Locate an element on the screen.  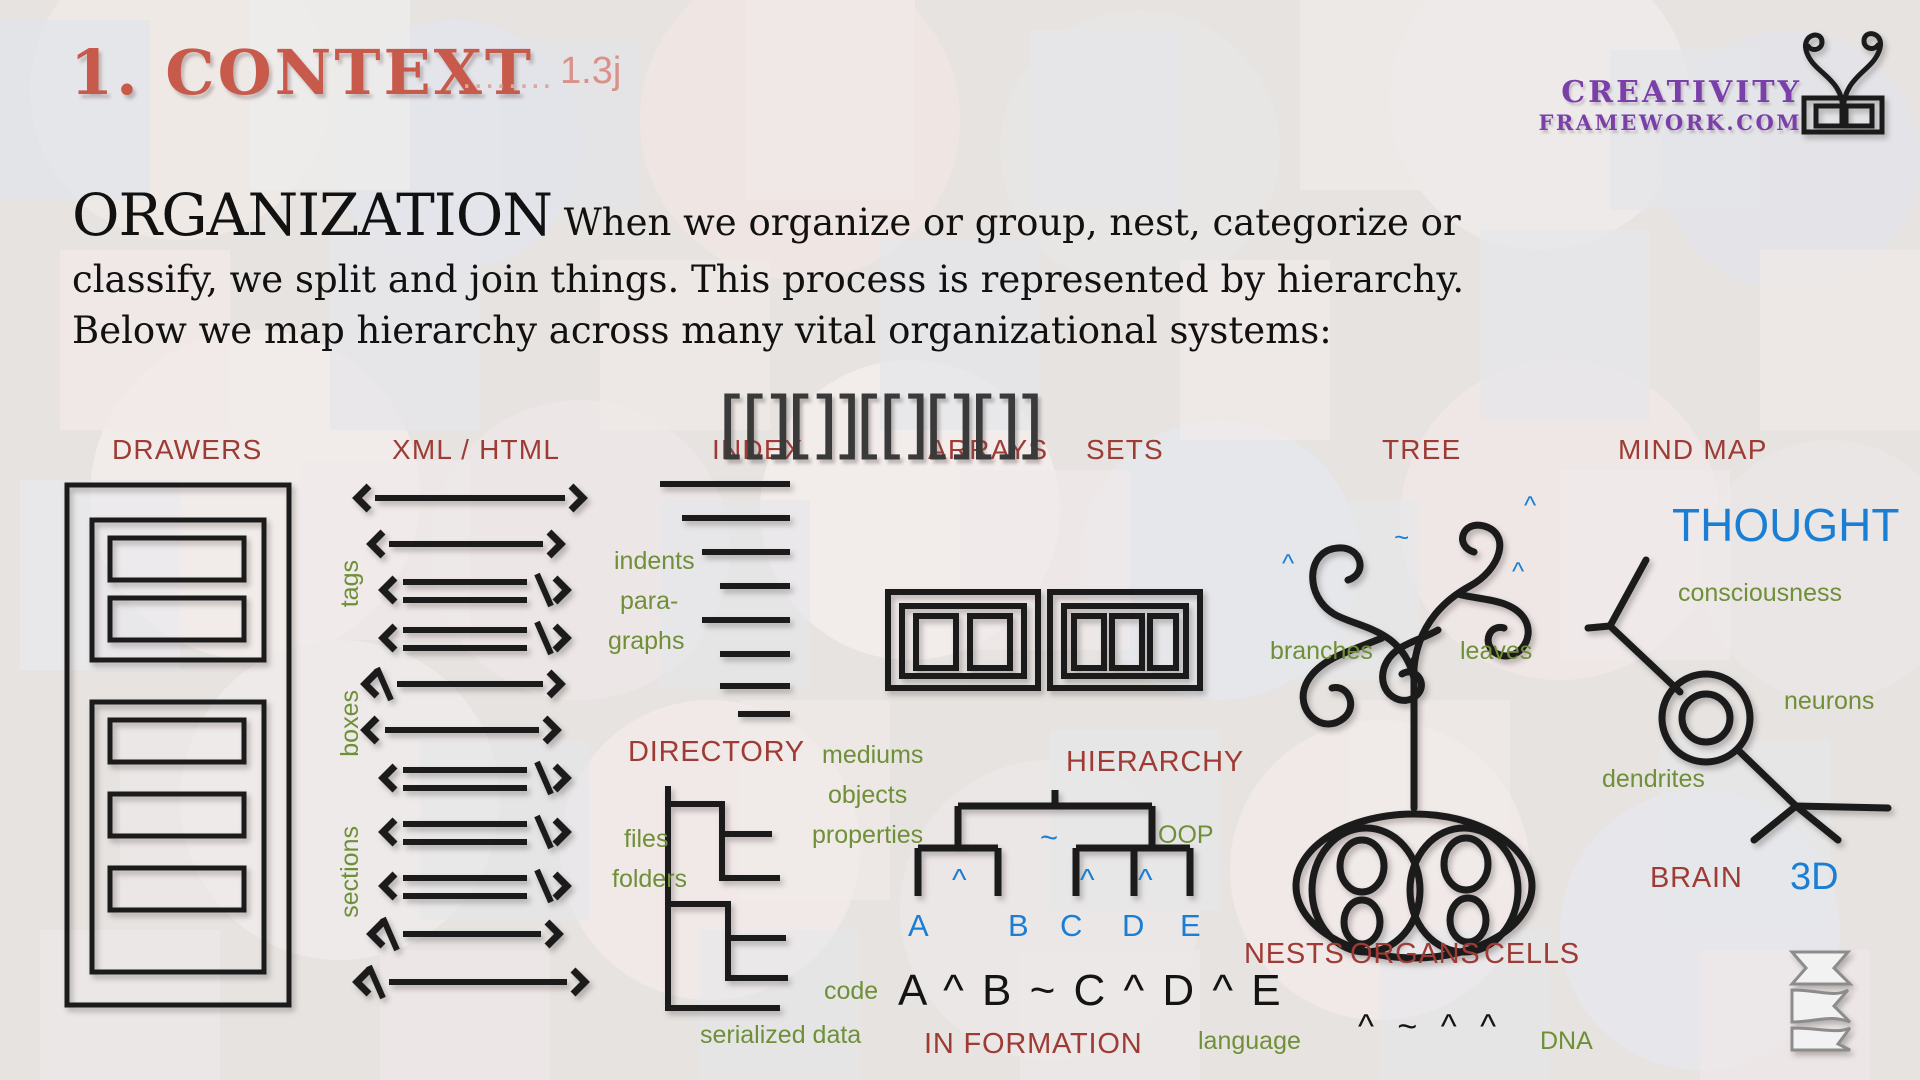
hierarchy-leaf-e: E is located at coordinates (1190, 925).